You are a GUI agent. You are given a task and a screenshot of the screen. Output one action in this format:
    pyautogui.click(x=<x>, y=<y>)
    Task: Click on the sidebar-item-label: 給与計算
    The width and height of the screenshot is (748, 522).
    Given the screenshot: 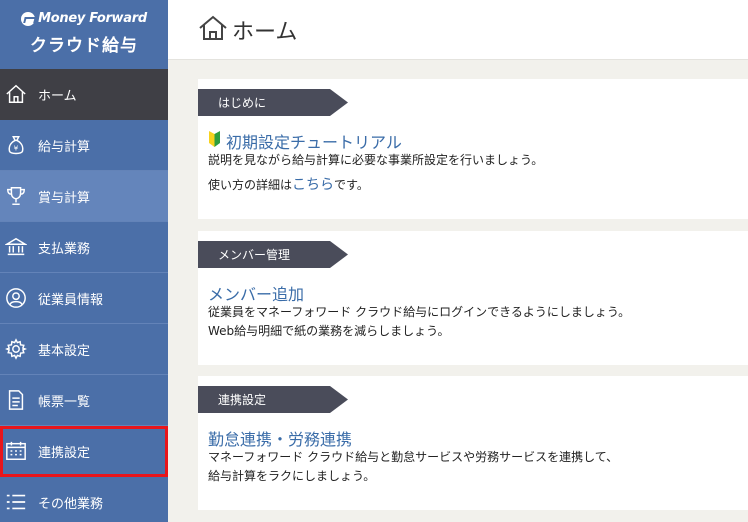 What is the action you would take?
    pyautogui.click(x=64, y=147)
    